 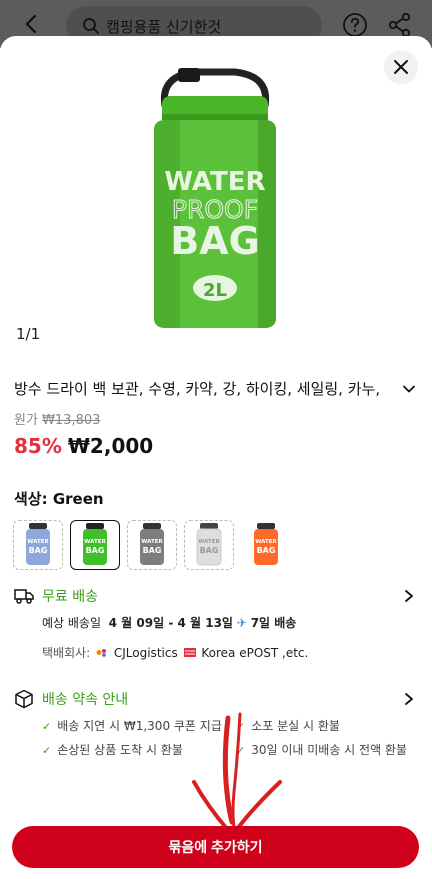 I want to click on product-title: 방수 드라이 백 보관, 수영, 카약, 강, 하이킹, 세일링, 카누,, so click(x=197, y=389).